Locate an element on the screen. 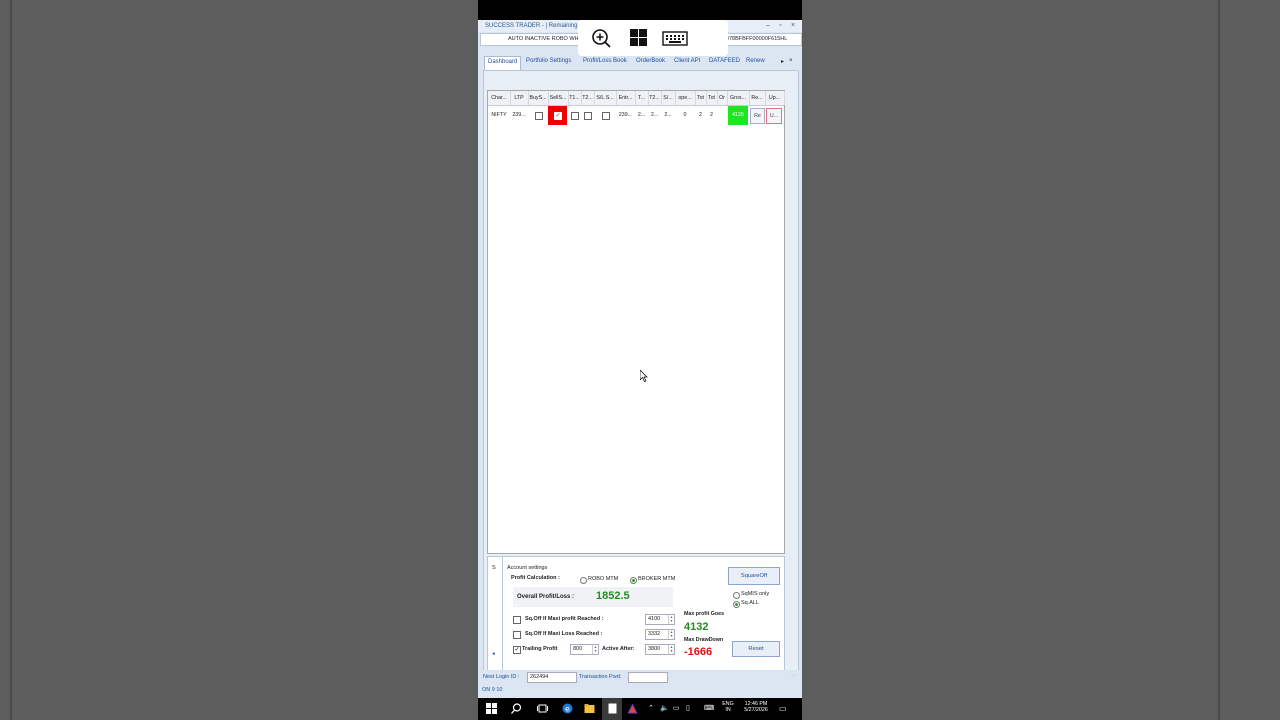 Image resolution: width=1280 pixels, height=720 pixels. transaction-pwd-label: Transaction Pwd: is located at coordinates (600, 677).